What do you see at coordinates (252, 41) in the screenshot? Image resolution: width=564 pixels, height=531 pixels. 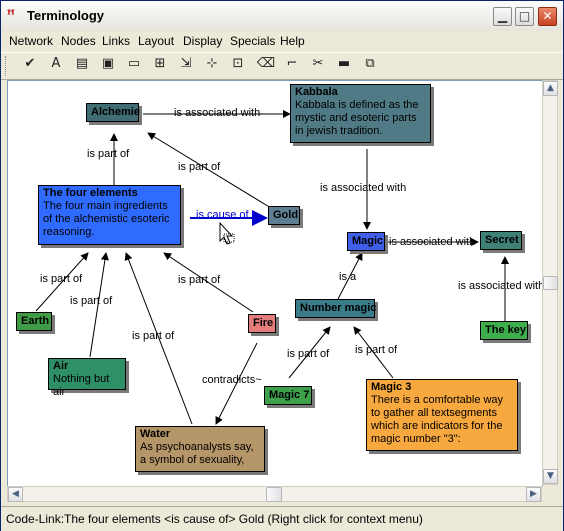 I see `menu-specials: Specials` at bounding box center [252, 41].